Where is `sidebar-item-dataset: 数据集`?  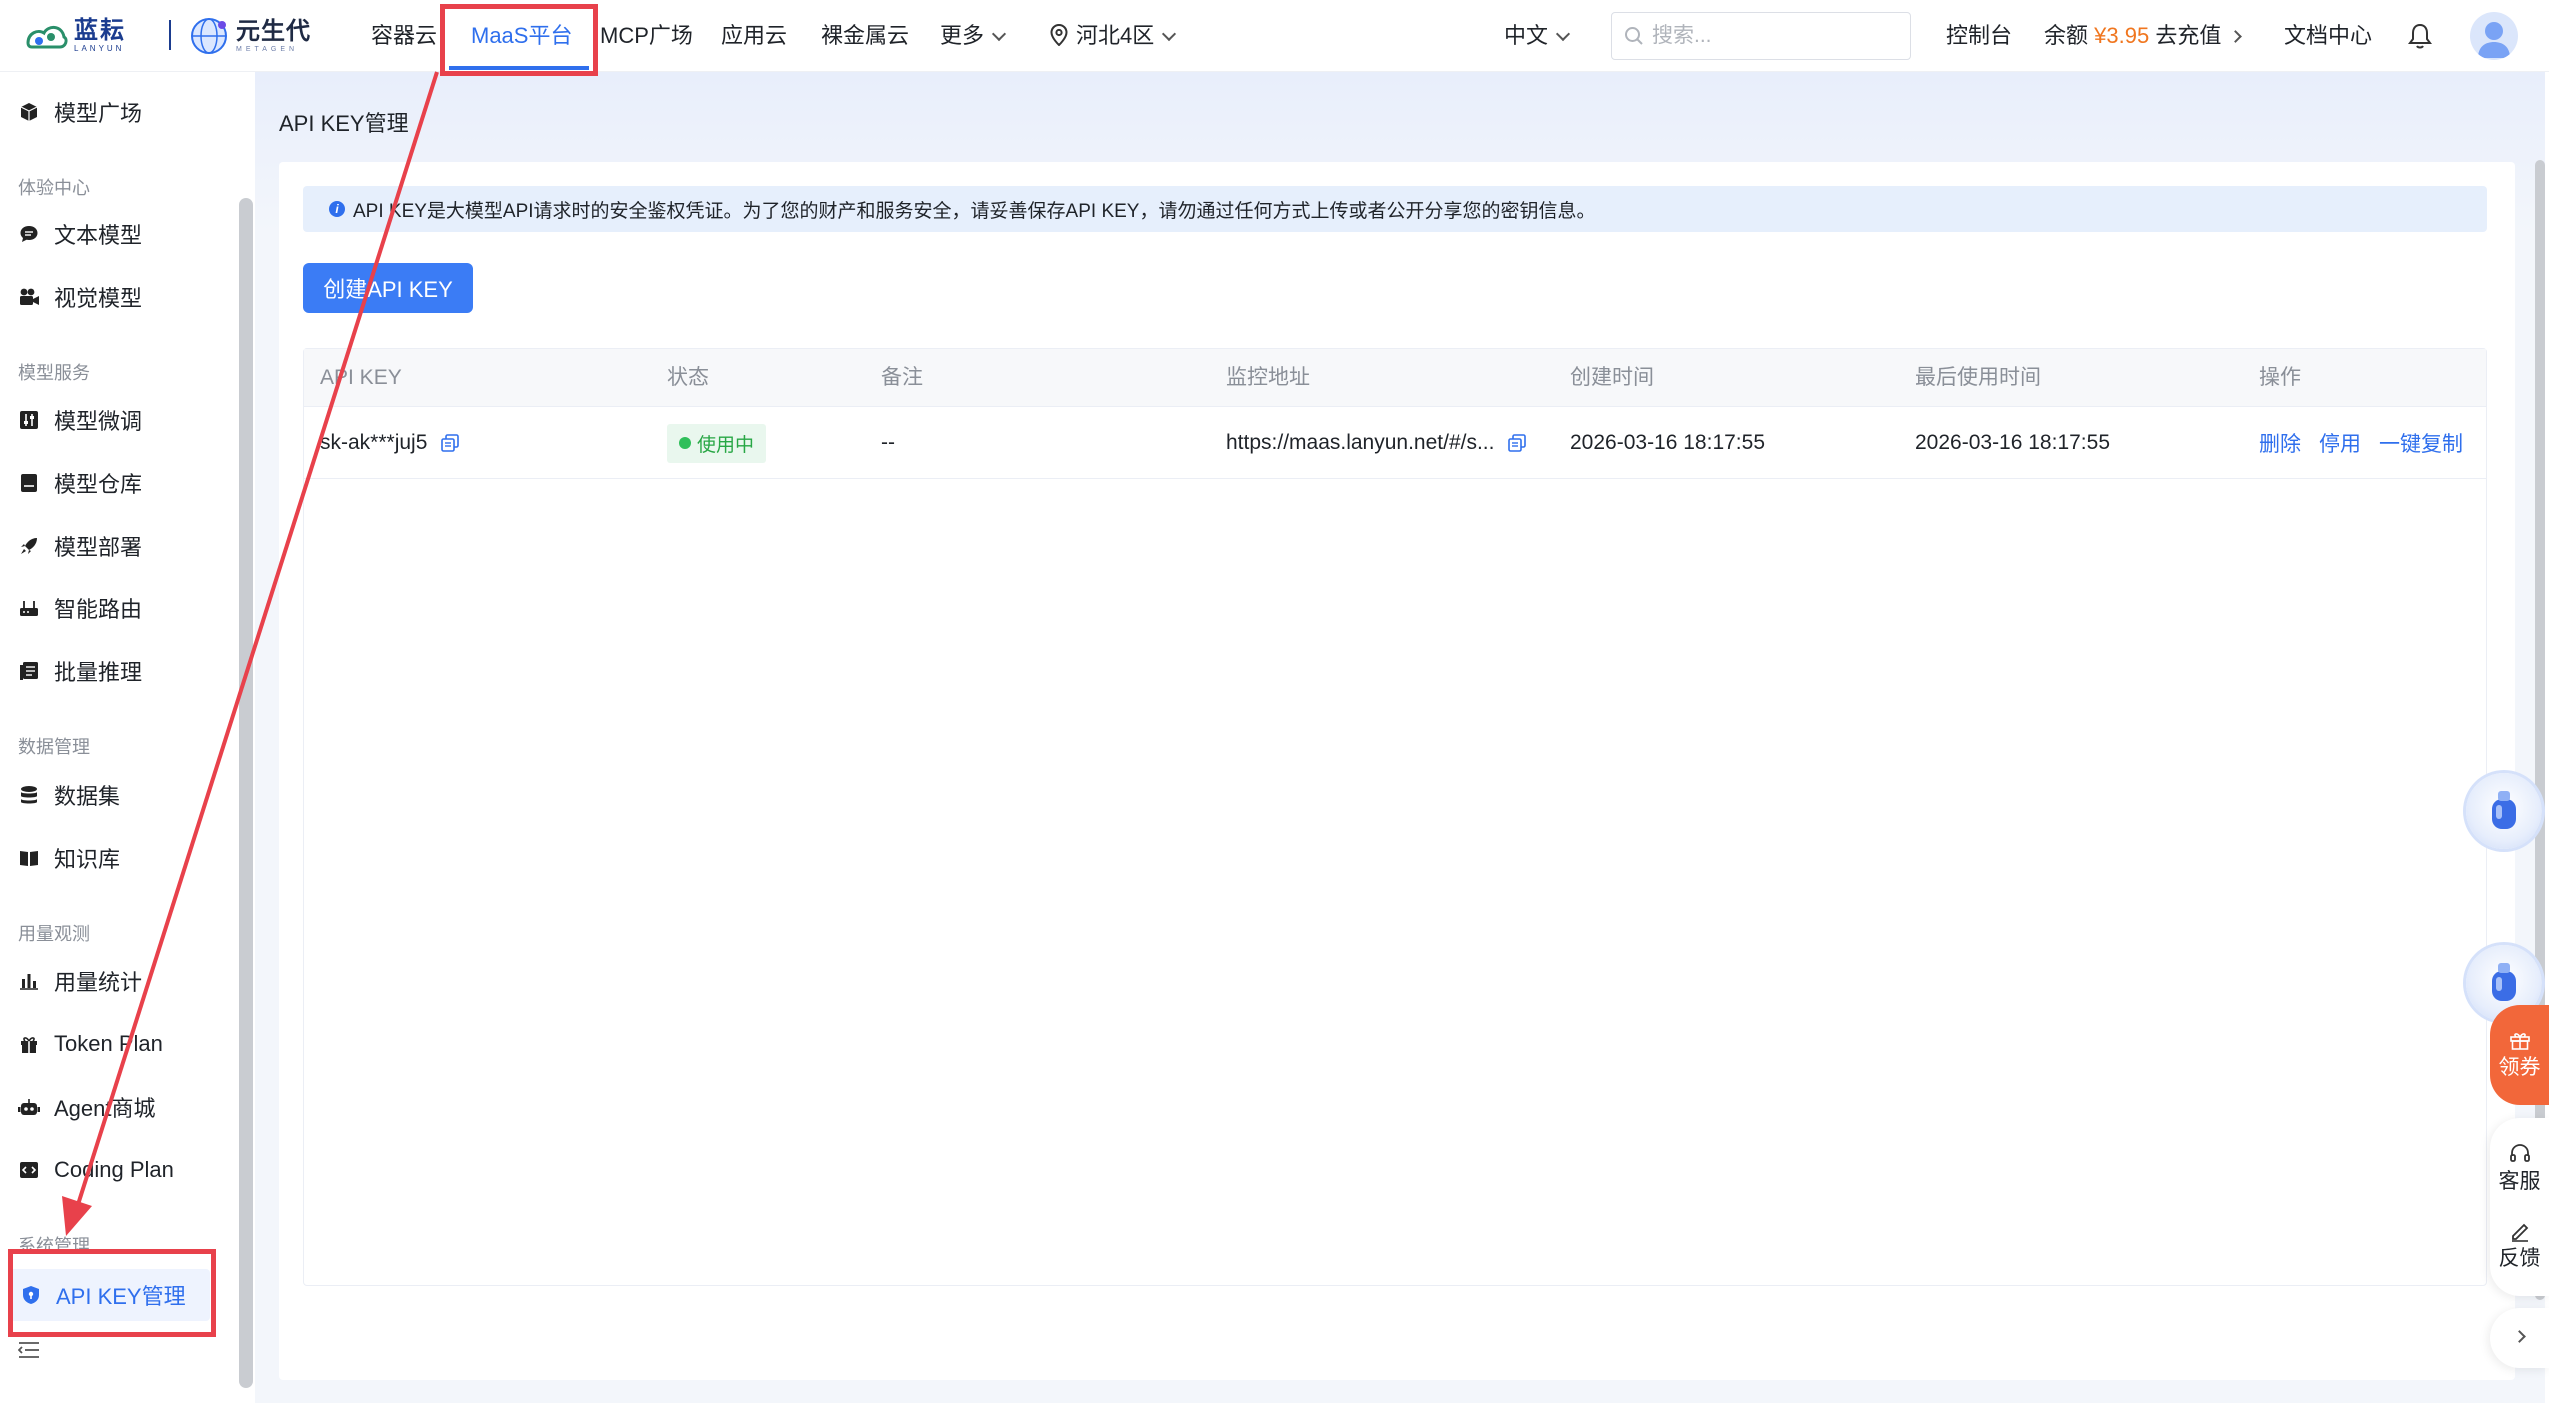 sidebar-item-dataset: 数据集 is located at coordinates (69, 795).